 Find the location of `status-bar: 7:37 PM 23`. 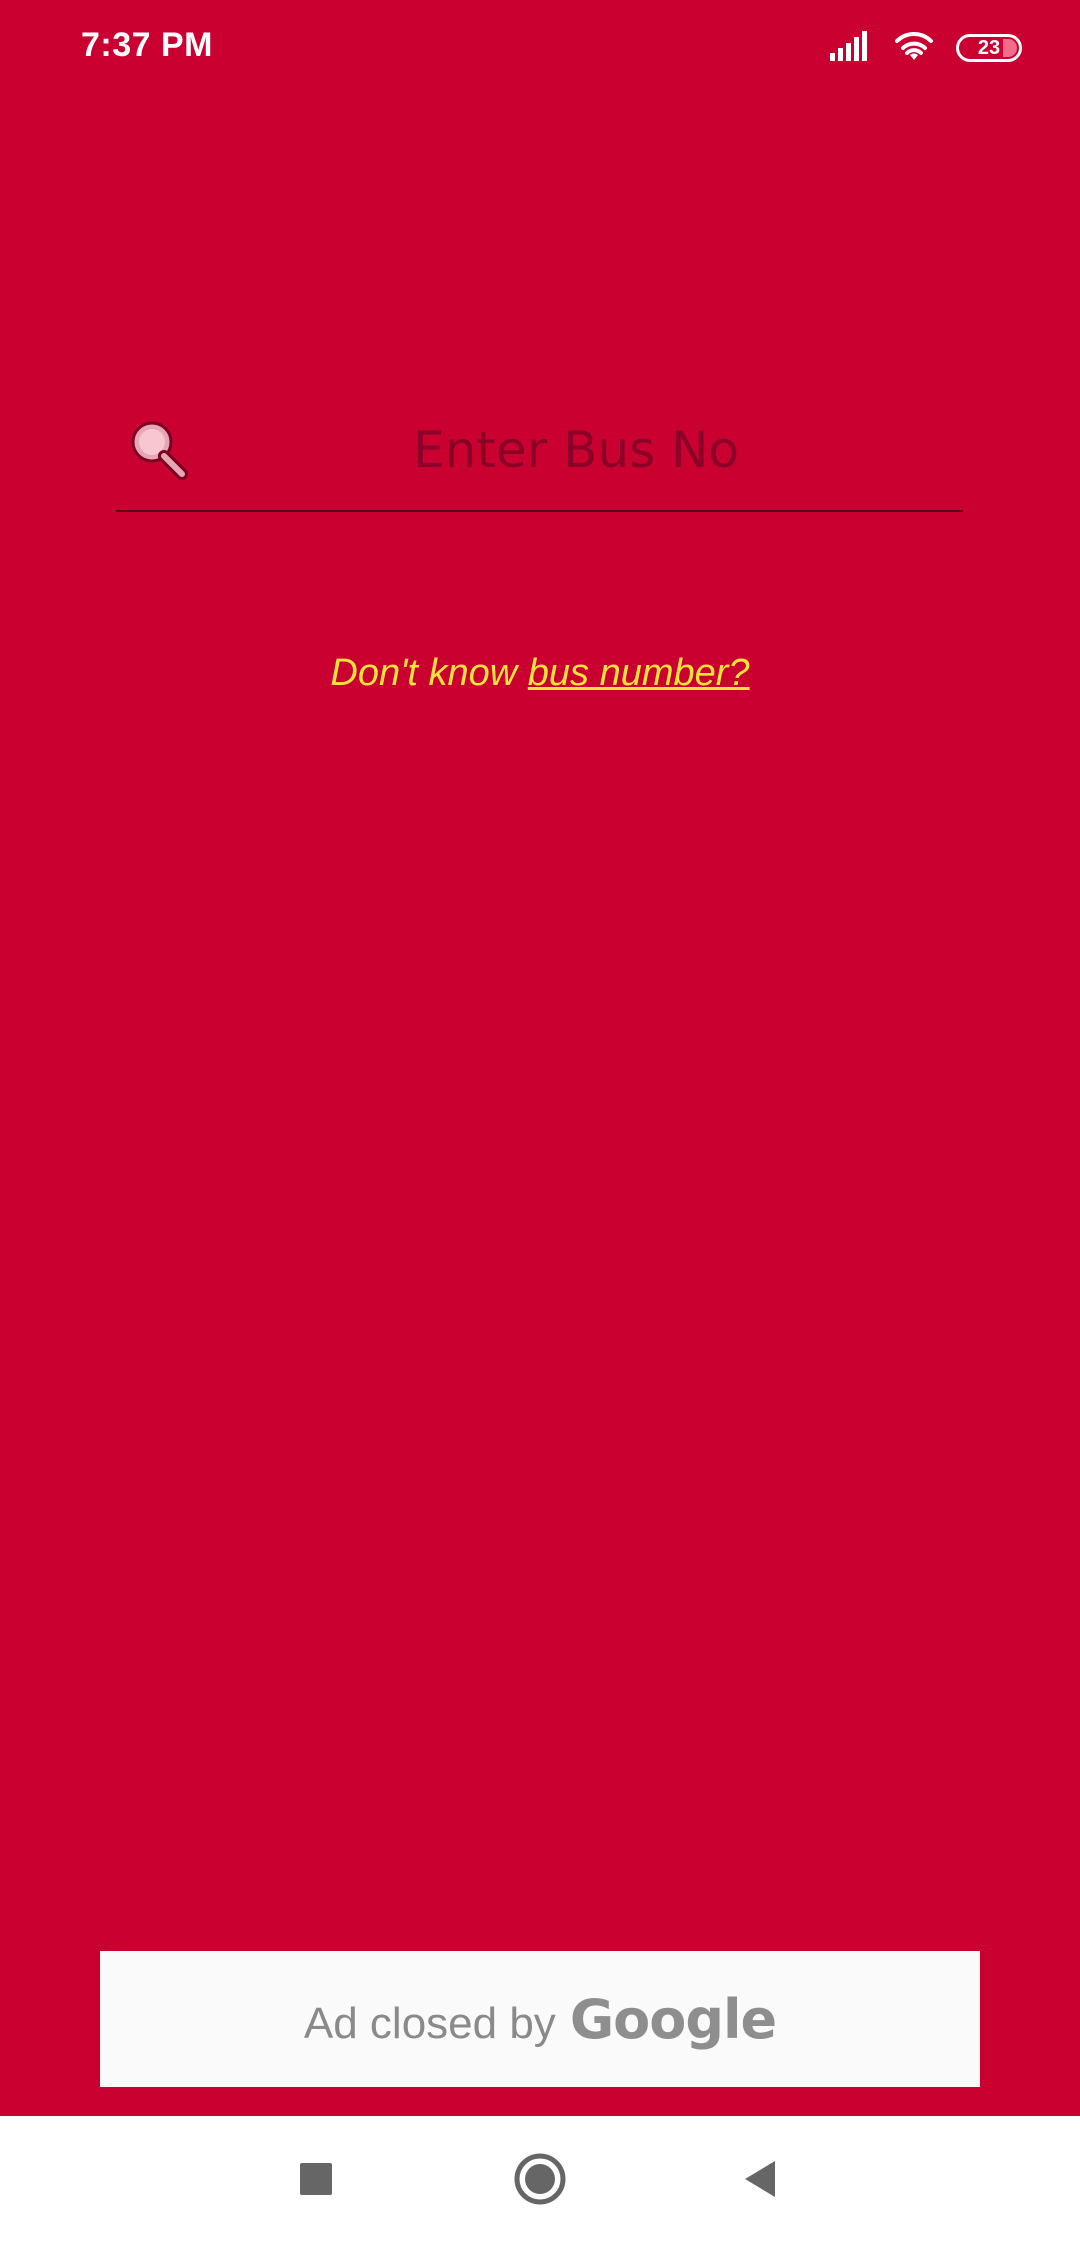

status-bar: 7:37 PM 23 is located at coordinates (540, 48).